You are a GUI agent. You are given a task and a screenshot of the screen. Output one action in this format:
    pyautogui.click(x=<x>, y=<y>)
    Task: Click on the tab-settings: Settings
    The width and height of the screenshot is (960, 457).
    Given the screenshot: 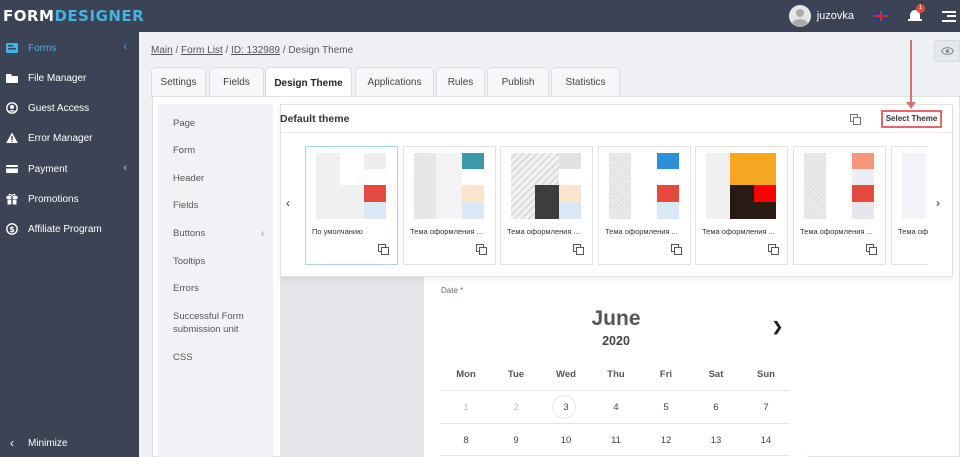 What is the action you would take?
    pyautogui.click(x=178, y=82)
    